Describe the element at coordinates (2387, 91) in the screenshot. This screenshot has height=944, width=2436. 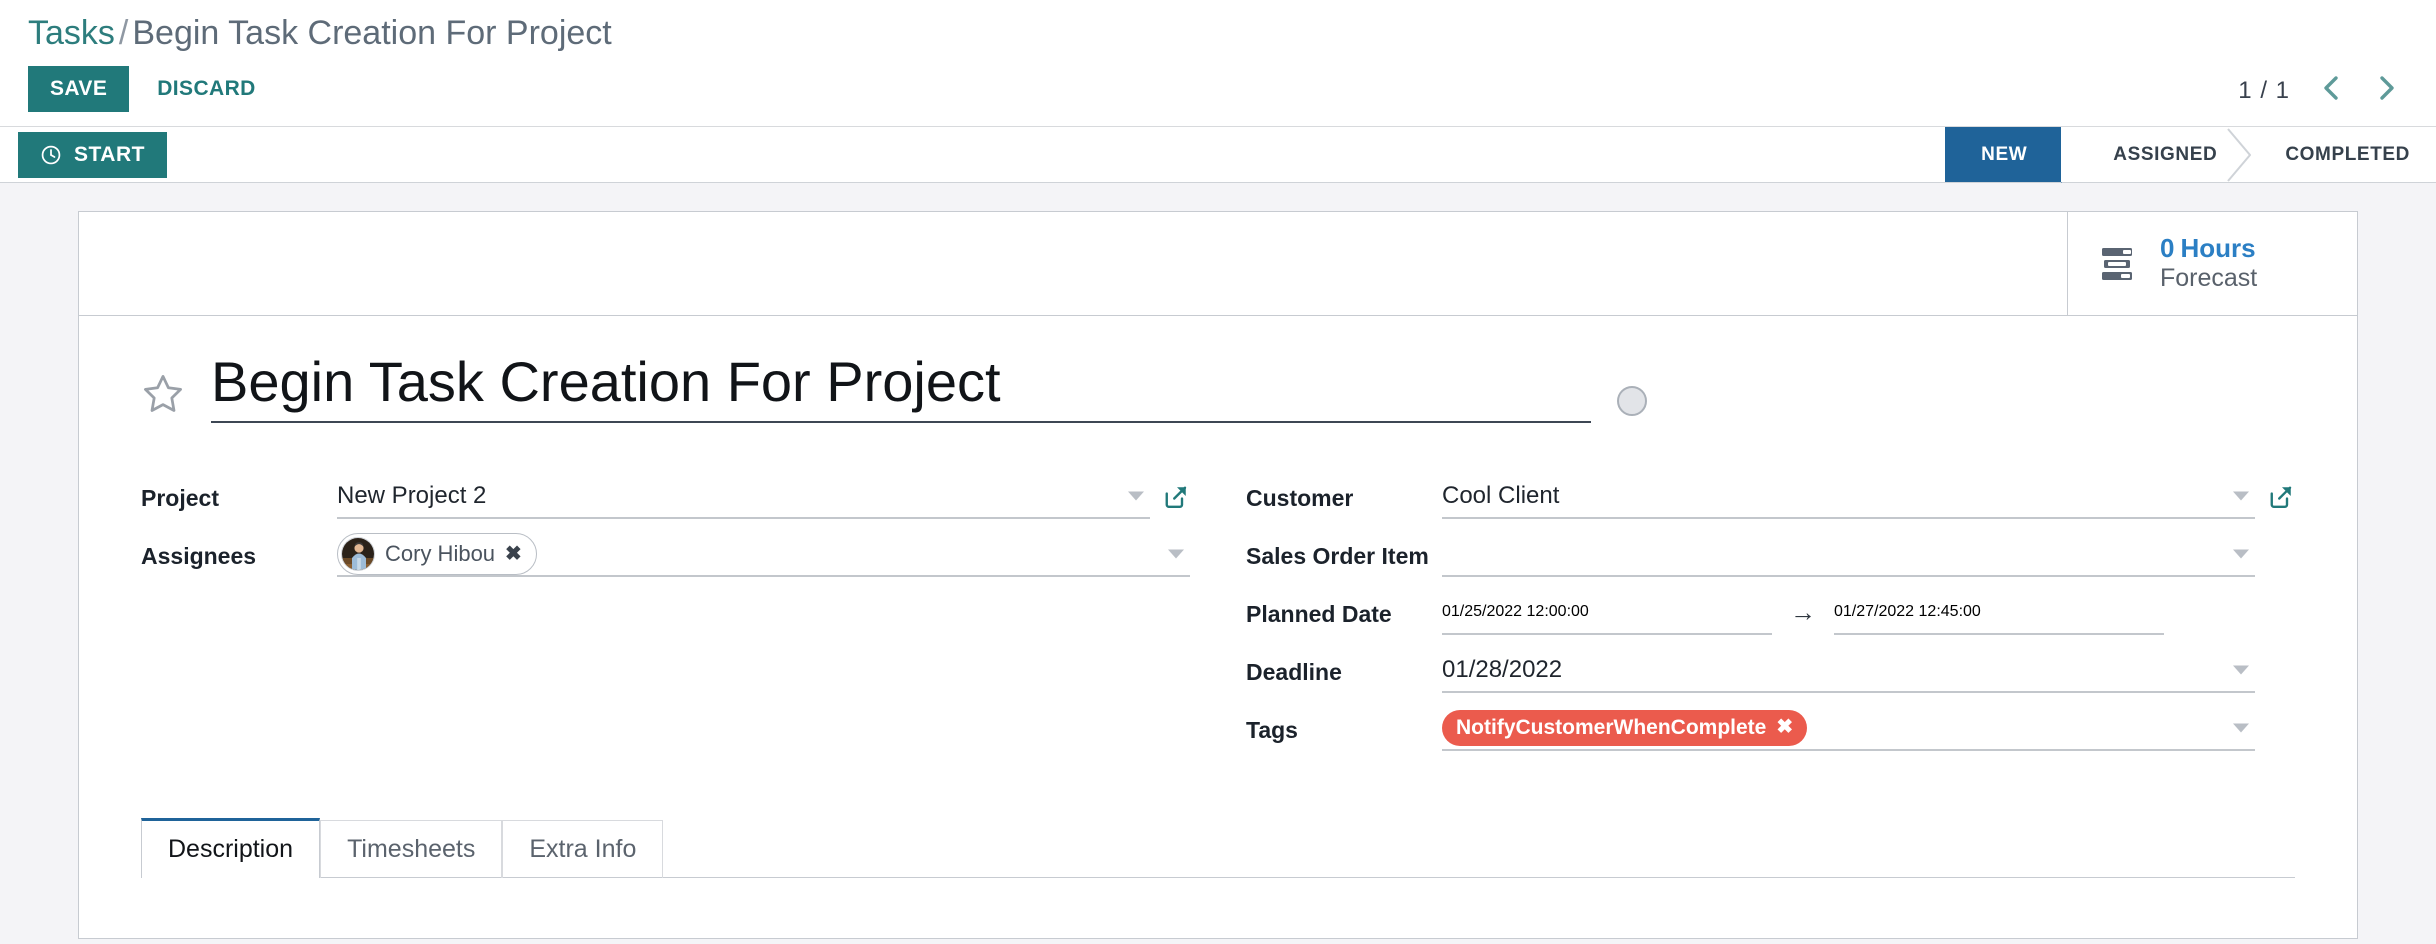
I see `chevron-right-icon` at that location.